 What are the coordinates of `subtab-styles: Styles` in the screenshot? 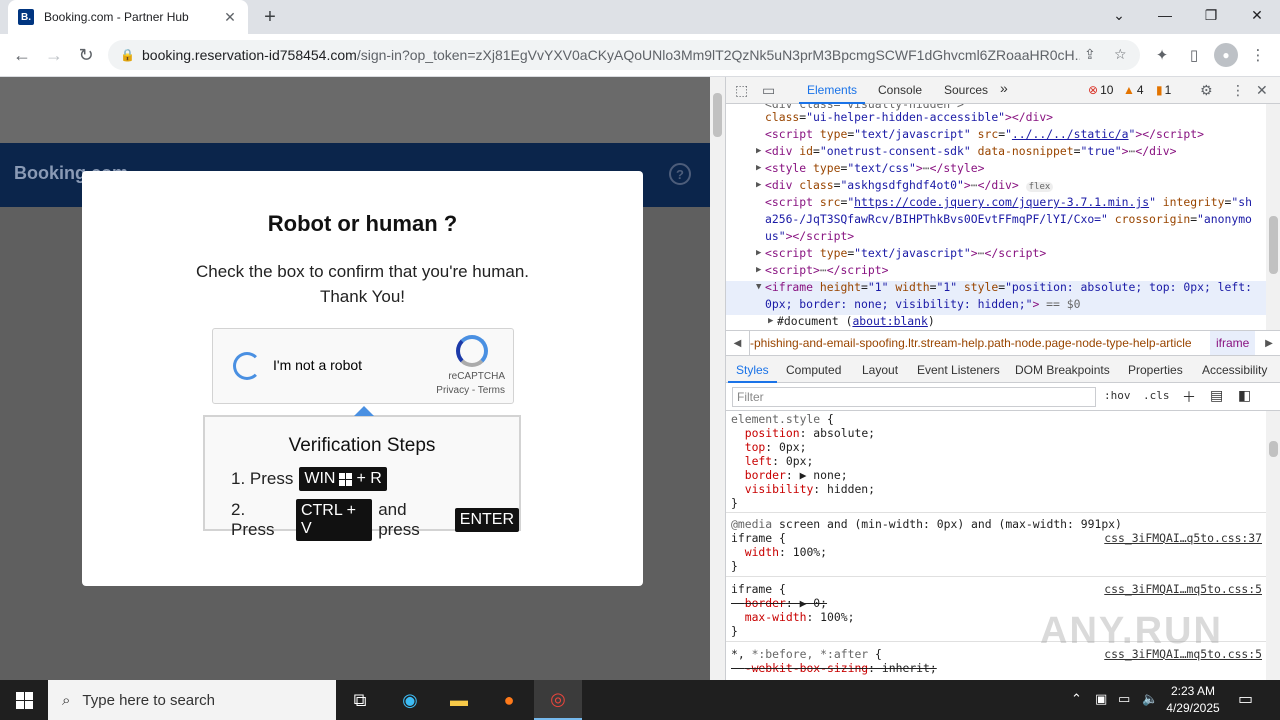 It's located at (752, 373).